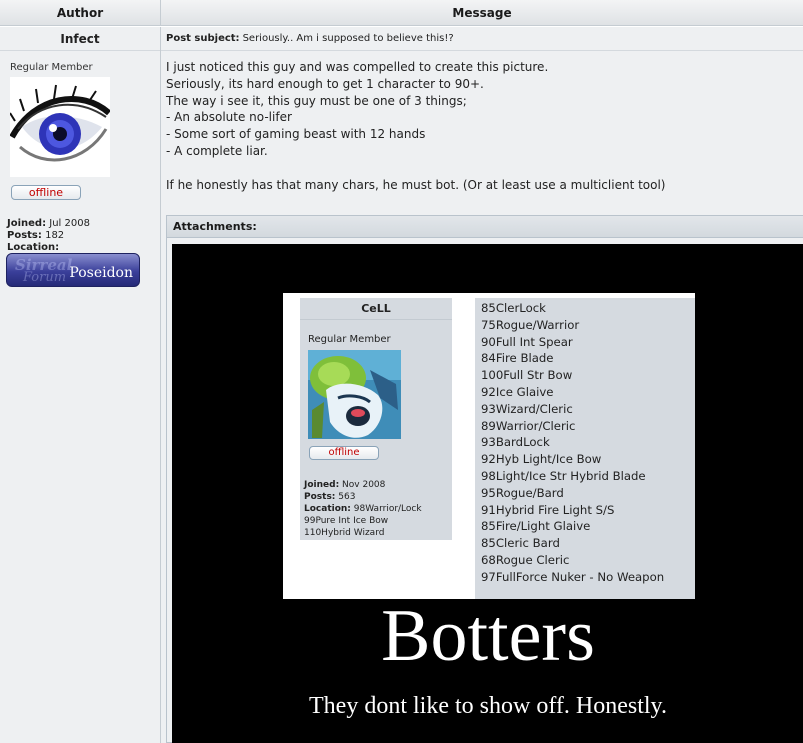 This screenshot has height=743, width=803. Describe the element at coordinates (527, 341) in the screenshot. I see `character-entry: 90Full Int Spear` at that location.